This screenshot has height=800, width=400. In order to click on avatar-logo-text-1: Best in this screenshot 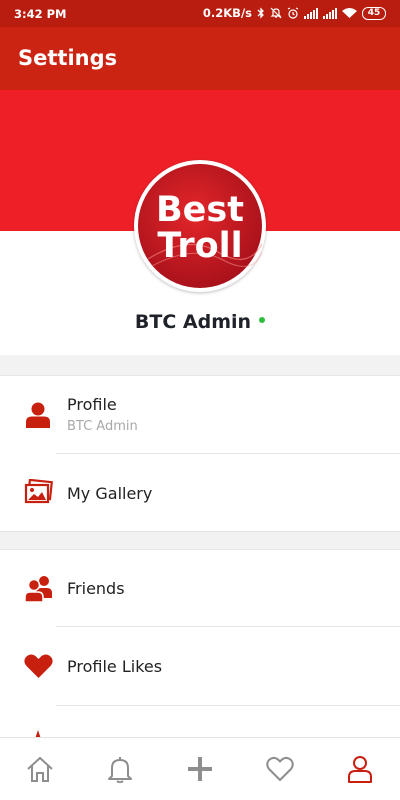, I will do `click(200, 210)`.